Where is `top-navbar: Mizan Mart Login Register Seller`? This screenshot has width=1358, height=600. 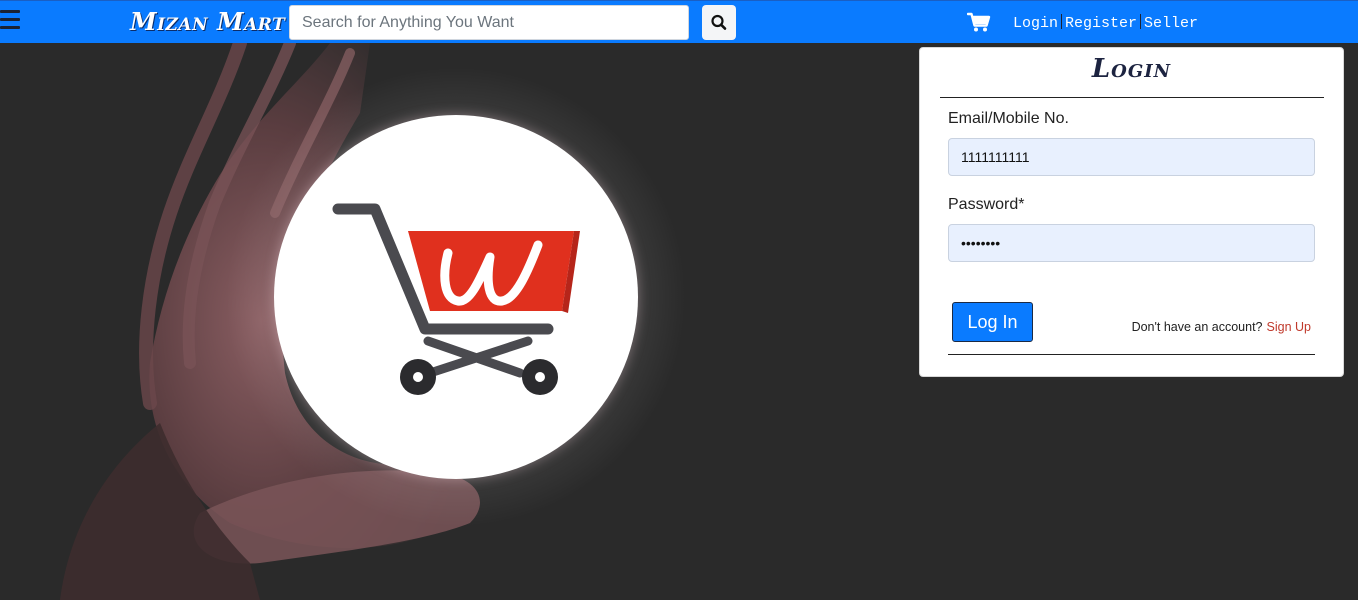 top-navbar: Mizan Mart Login Register Seller is located at coordinates (679, 21).